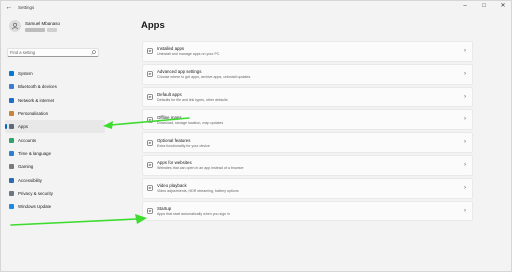  I want to click on sidebar-item-accounts: Accounts, so click(55, 139).